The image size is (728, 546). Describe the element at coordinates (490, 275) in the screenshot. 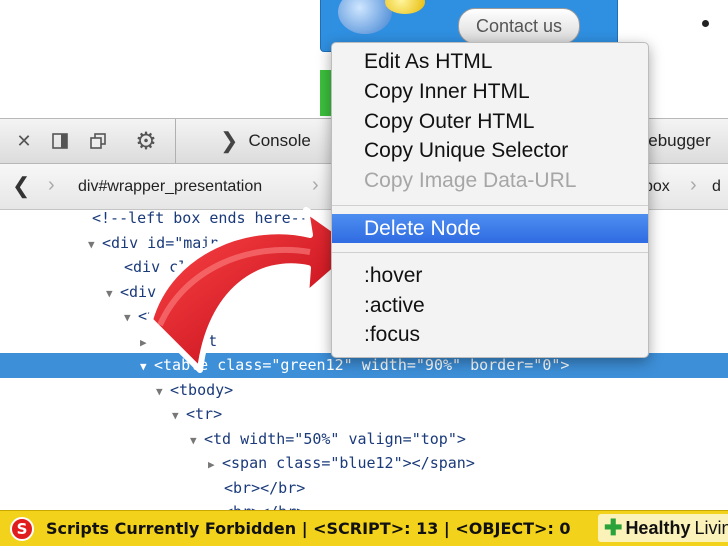

I see `menu-item-hover: :hover` at that location.